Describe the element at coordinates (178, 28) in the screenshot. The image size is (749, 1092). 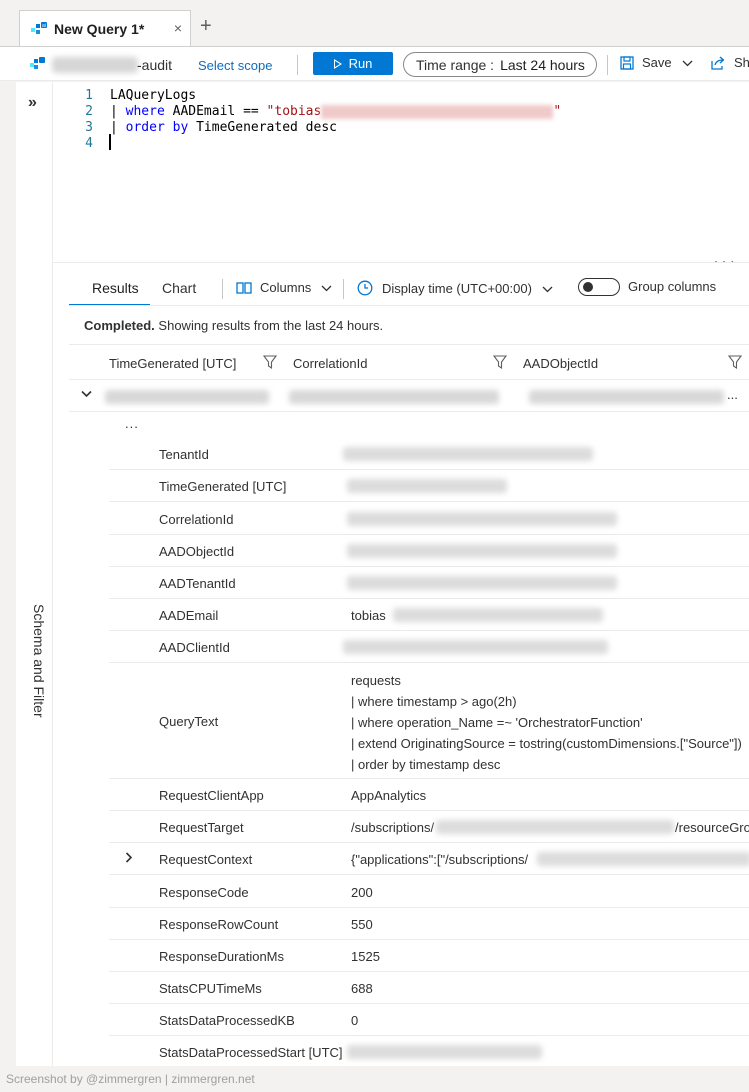
I see `close-icon: ×` at that location.